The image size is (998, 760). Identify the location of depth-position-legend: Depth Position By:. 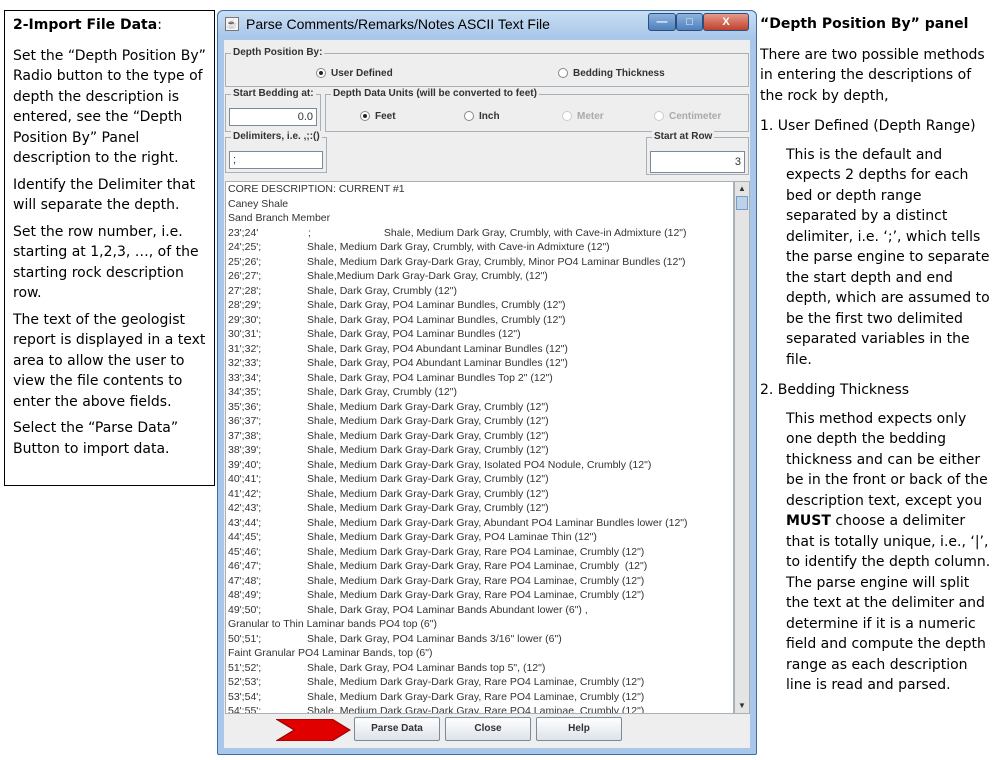
(278, 52).